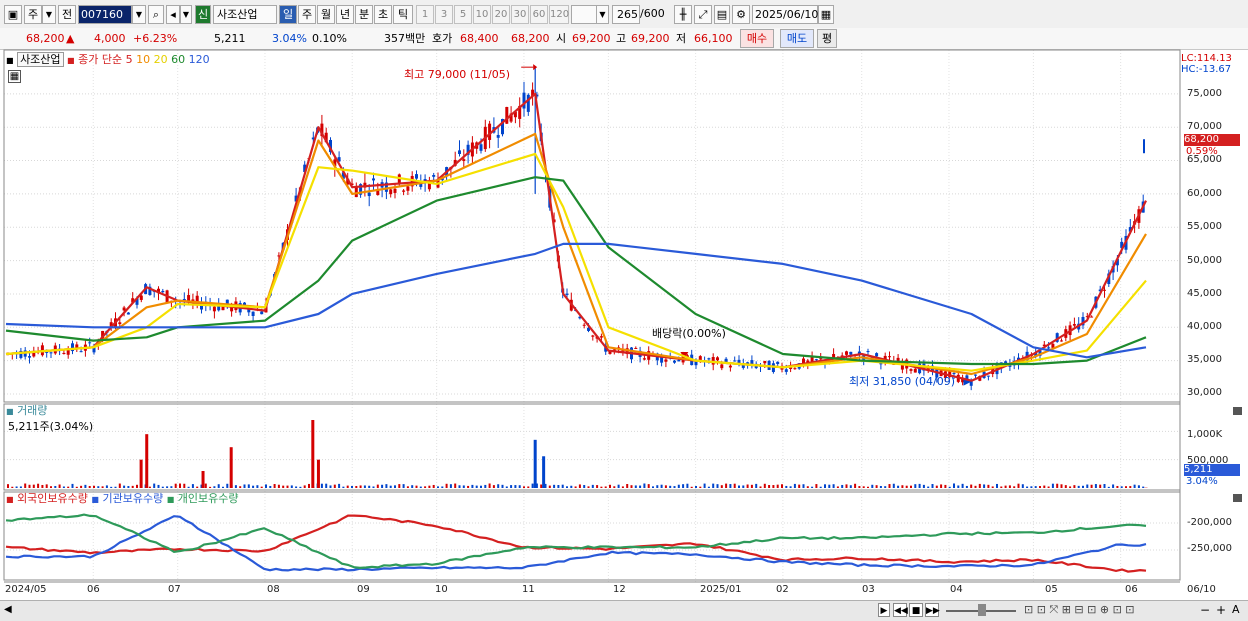 This screenshot has width=1248, height=621. What do you see at coordinates (1204, 392) in the screenshot?
I see `y-tick-30000: 30,000` at bounding box center [1204, 392].